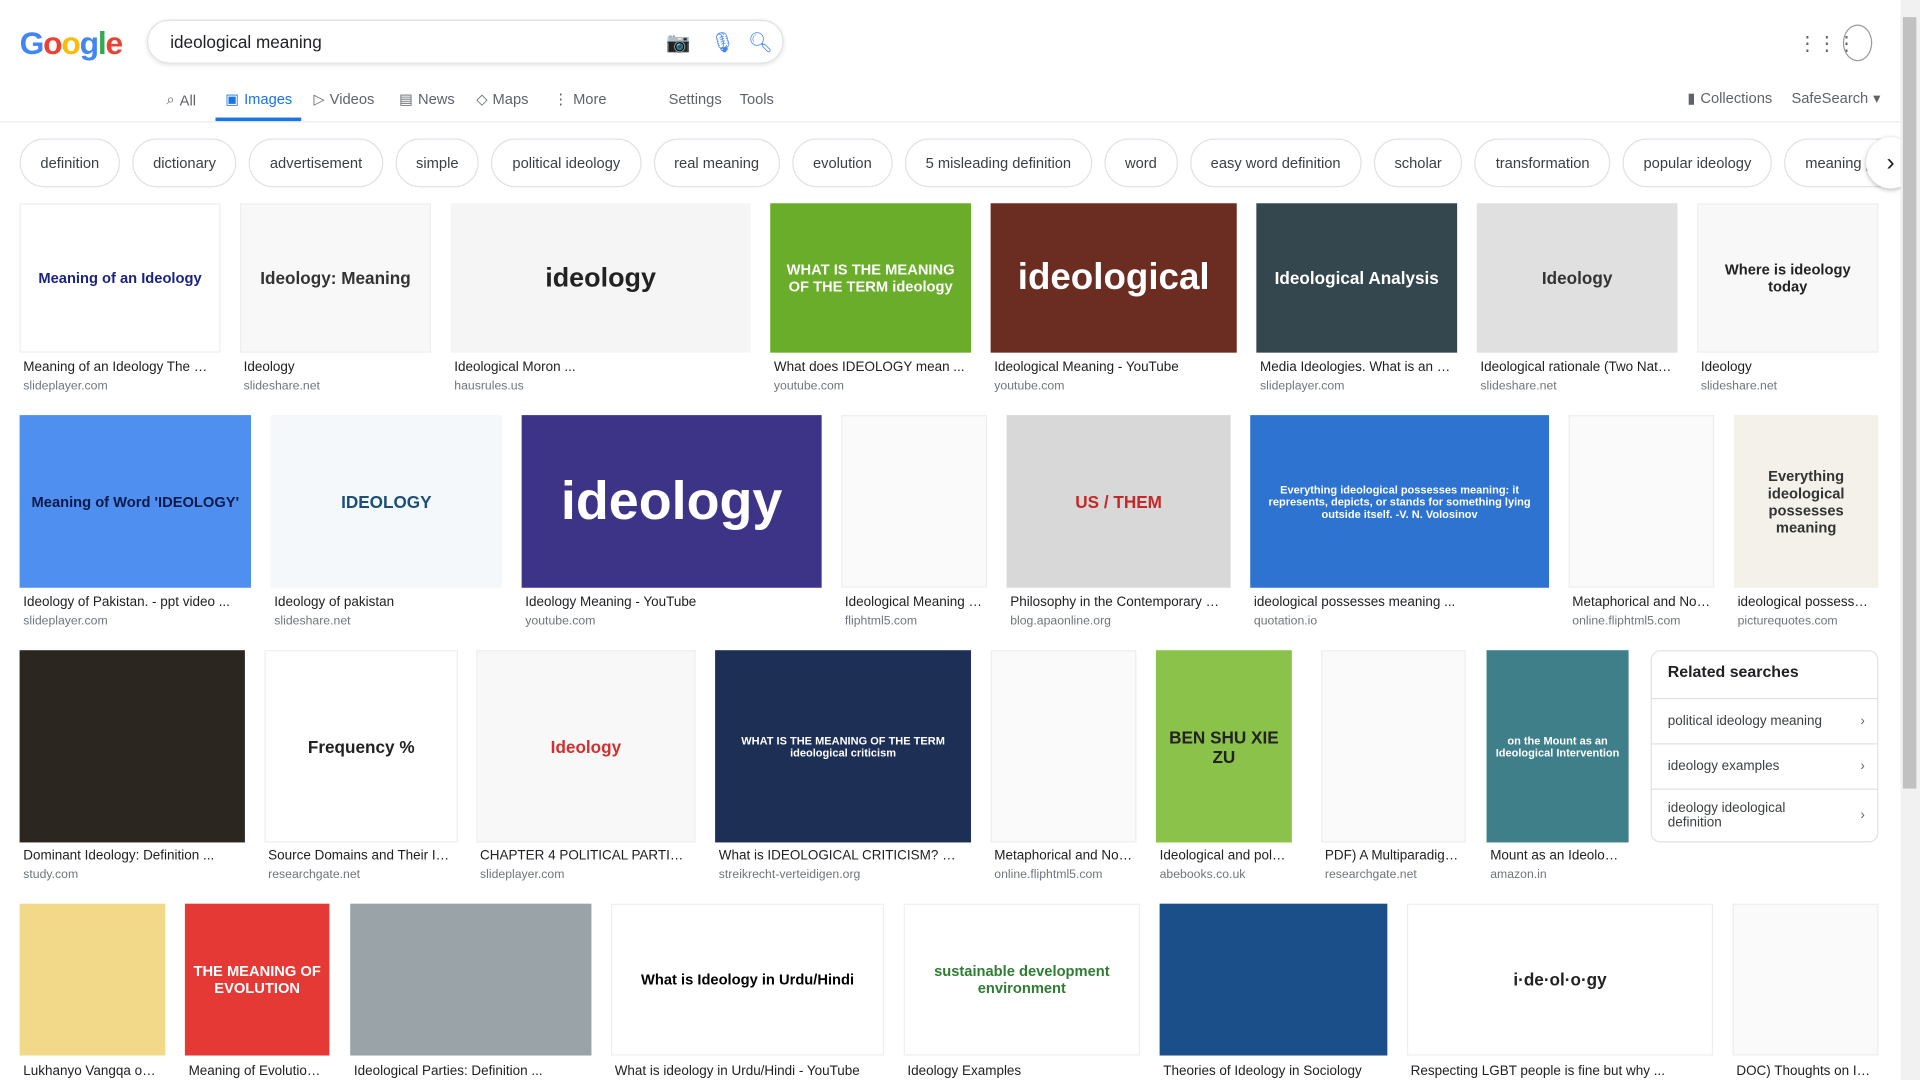 The height and width of the screenshot is (1080, 1920). Describe the element at coordinates (1764, 767) in the screenshot. I see `related-search-item: ideology examples ›` at that location.